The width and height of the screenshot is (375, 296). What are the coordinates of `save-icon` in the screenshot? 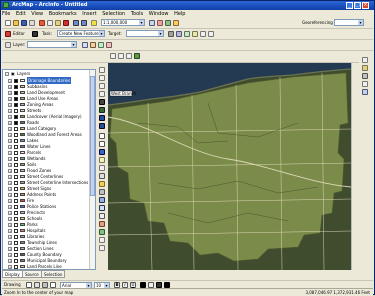 It's located at (24, 23).